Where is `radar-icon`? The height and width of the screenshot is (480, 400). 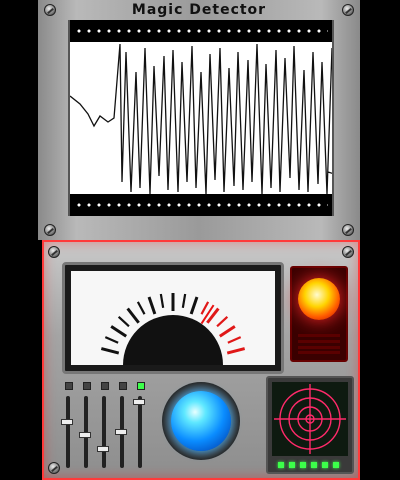
radar-icon is located at coordinates (310, 419).